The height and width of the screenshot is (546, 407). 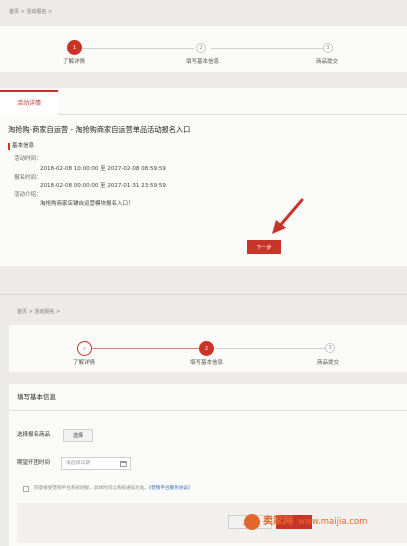 I want to click on section-label: 基本信息, so click(x=23, y=146).